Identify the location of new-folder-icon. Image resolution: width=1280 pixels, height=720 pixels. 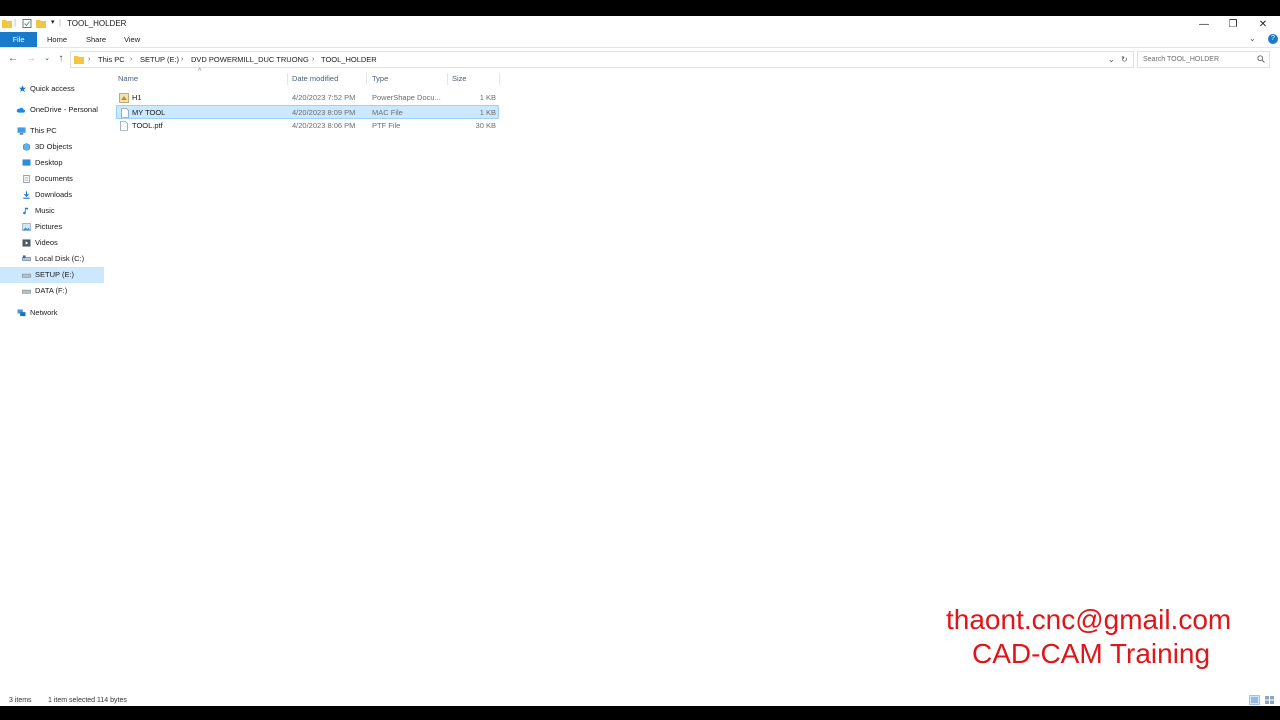
(41, 23).